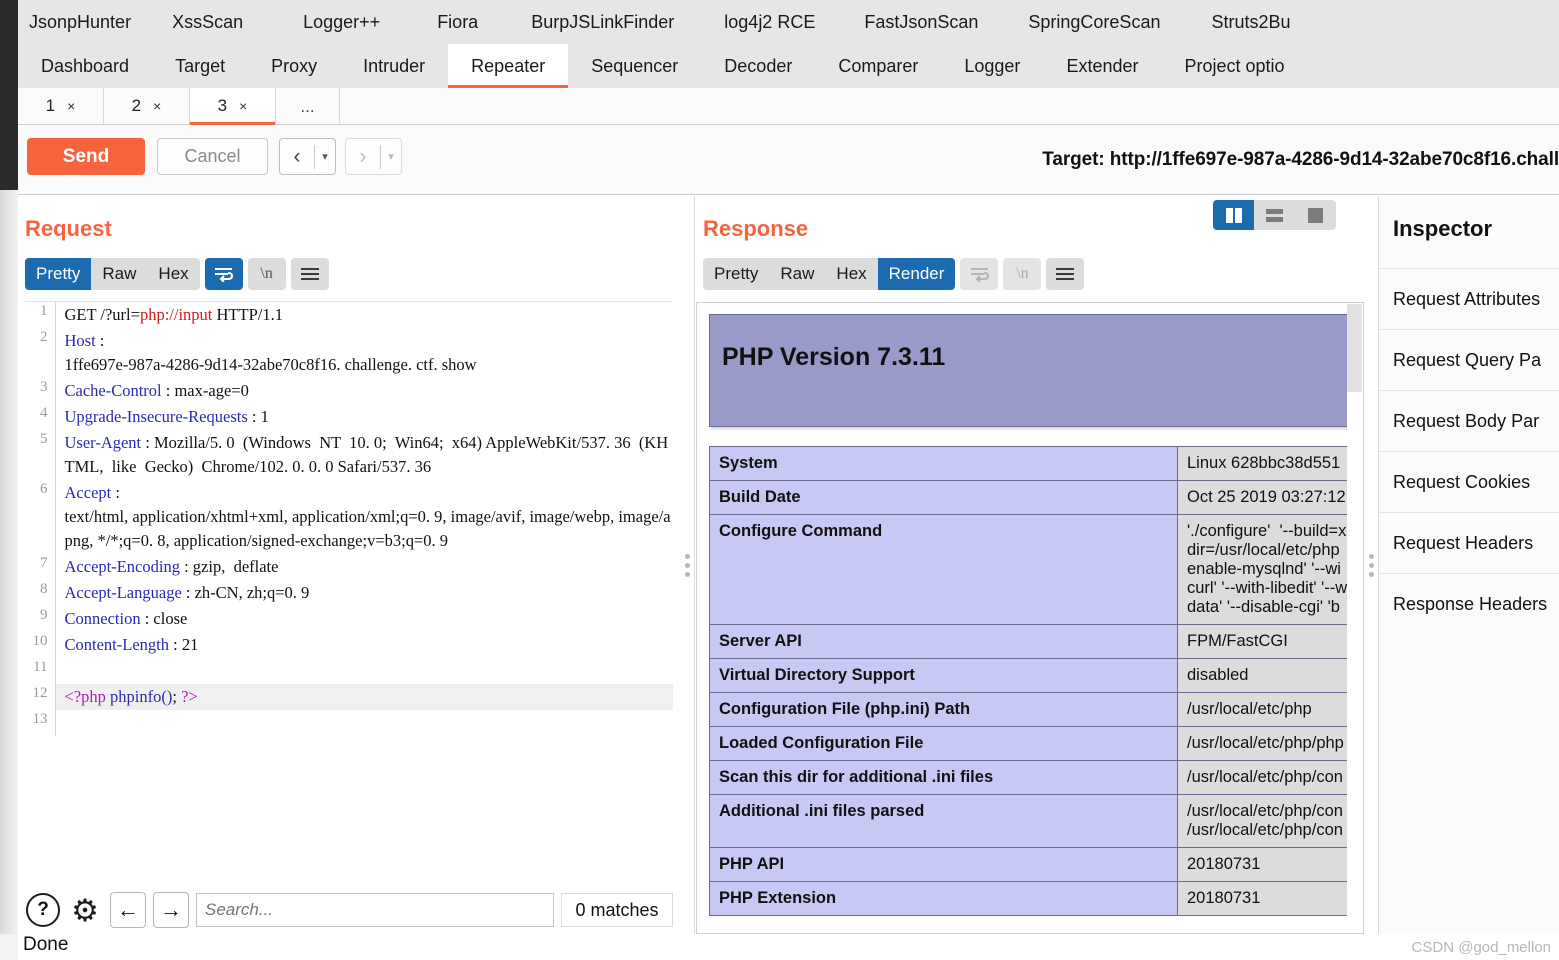 The image size is (1559, 960). Describe the element at coordinates (457, 22) in the screenshot. I see `extension-tab-fiora: Fiora` at that location.